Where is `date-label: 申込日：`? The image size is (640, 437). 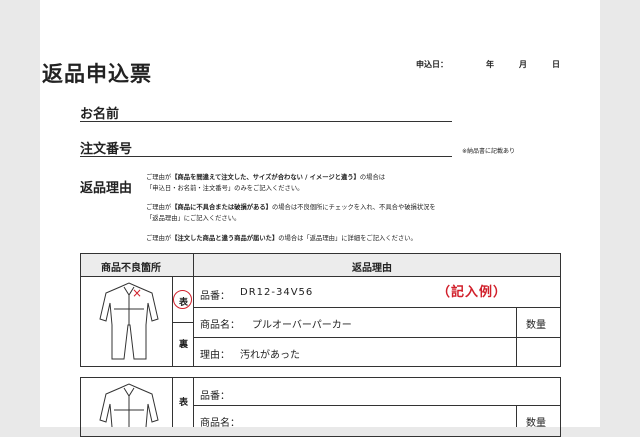 date-label: 申込日： is located at coordinates (432, 64).